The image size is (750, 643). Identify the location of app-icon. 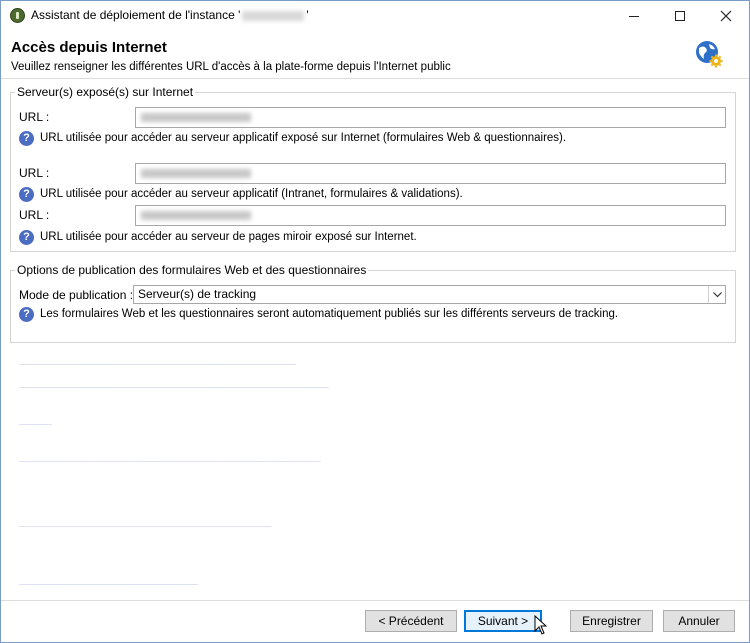
(17, 15).